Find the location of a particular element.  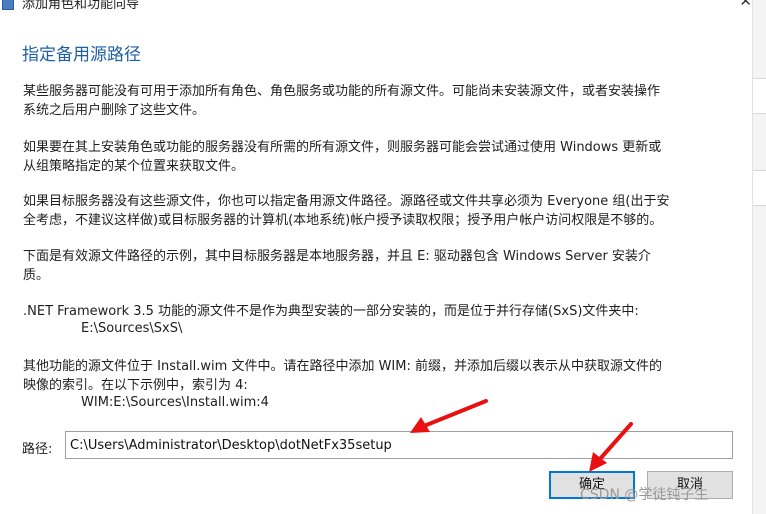

annotation-arrows is located at coordinates (521, 435).